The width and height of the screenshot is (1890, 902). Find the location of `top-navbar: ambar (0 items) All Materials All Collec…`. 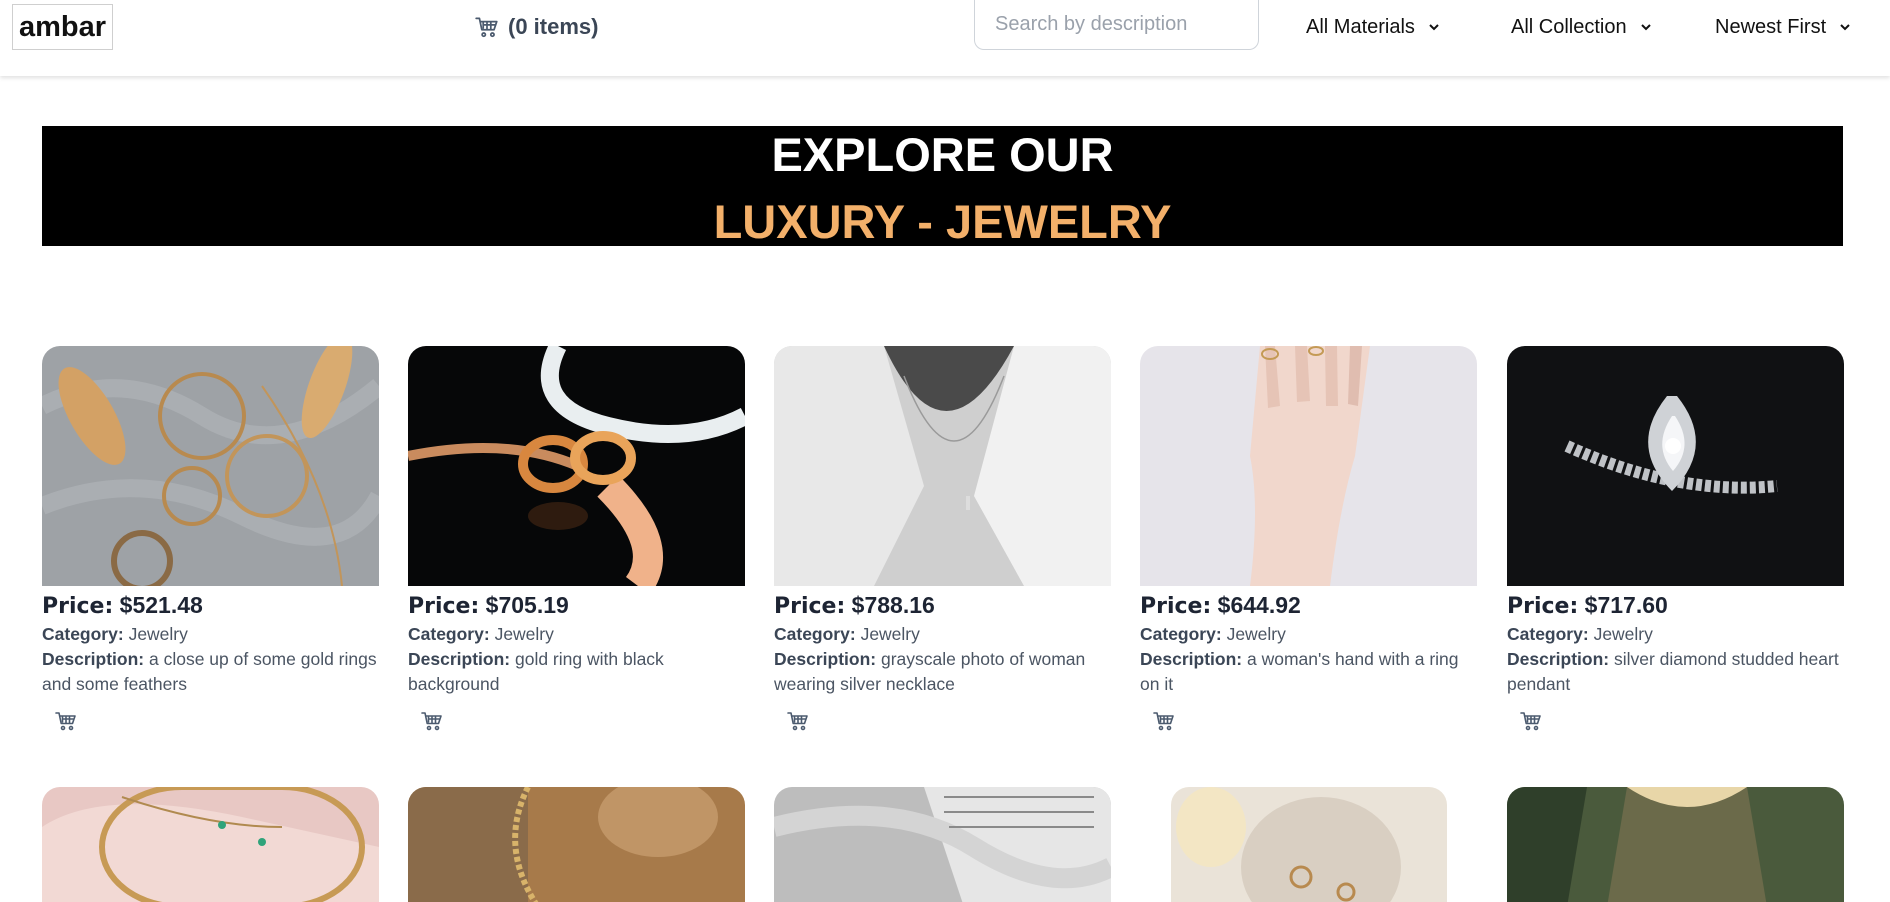

top-navbar: ambar (0 items) All Materials All Collec… is located at coordinates (945, 38).